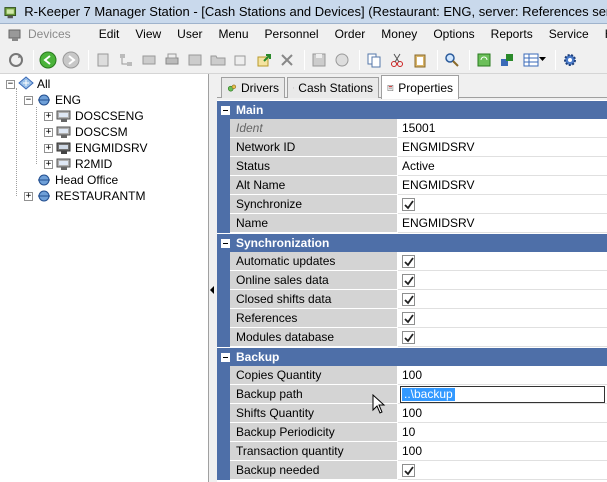 This screenshot has width=607, height=482. Describe the element at coordinates (502, 166) in the screenshot. I see `property-value: Active` at that location.